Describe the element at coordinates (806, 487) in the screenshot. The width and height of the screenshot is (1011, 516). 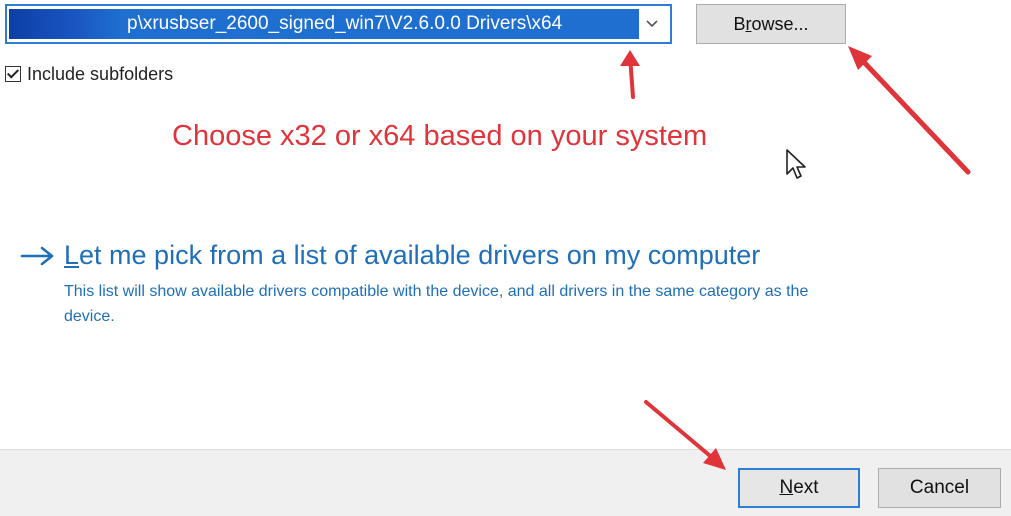
I see `next-label-rest: ext` at that location.